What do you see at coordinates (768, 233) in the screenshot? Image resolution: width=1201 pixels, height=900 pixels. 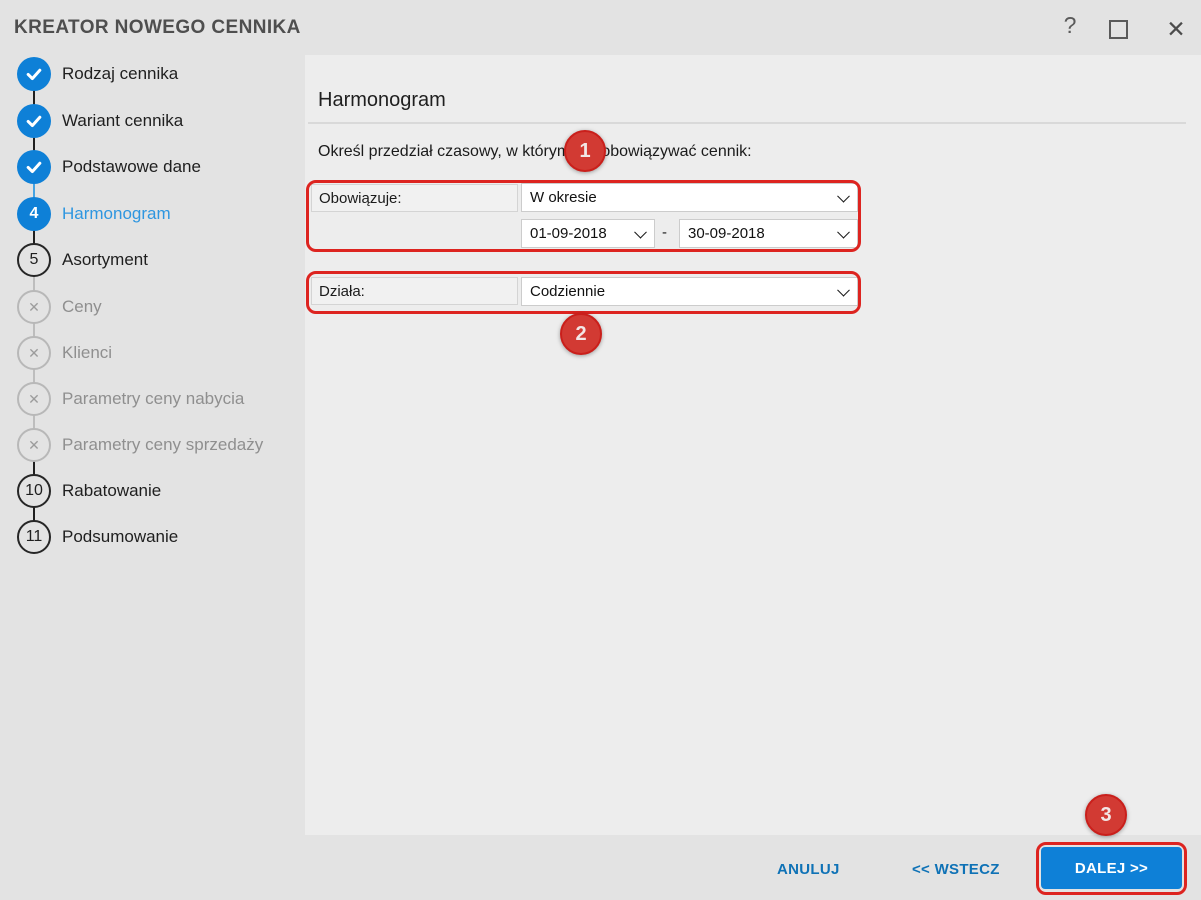 I see `date-to-select: 30-09-2018` at bounding box center [768, 233].